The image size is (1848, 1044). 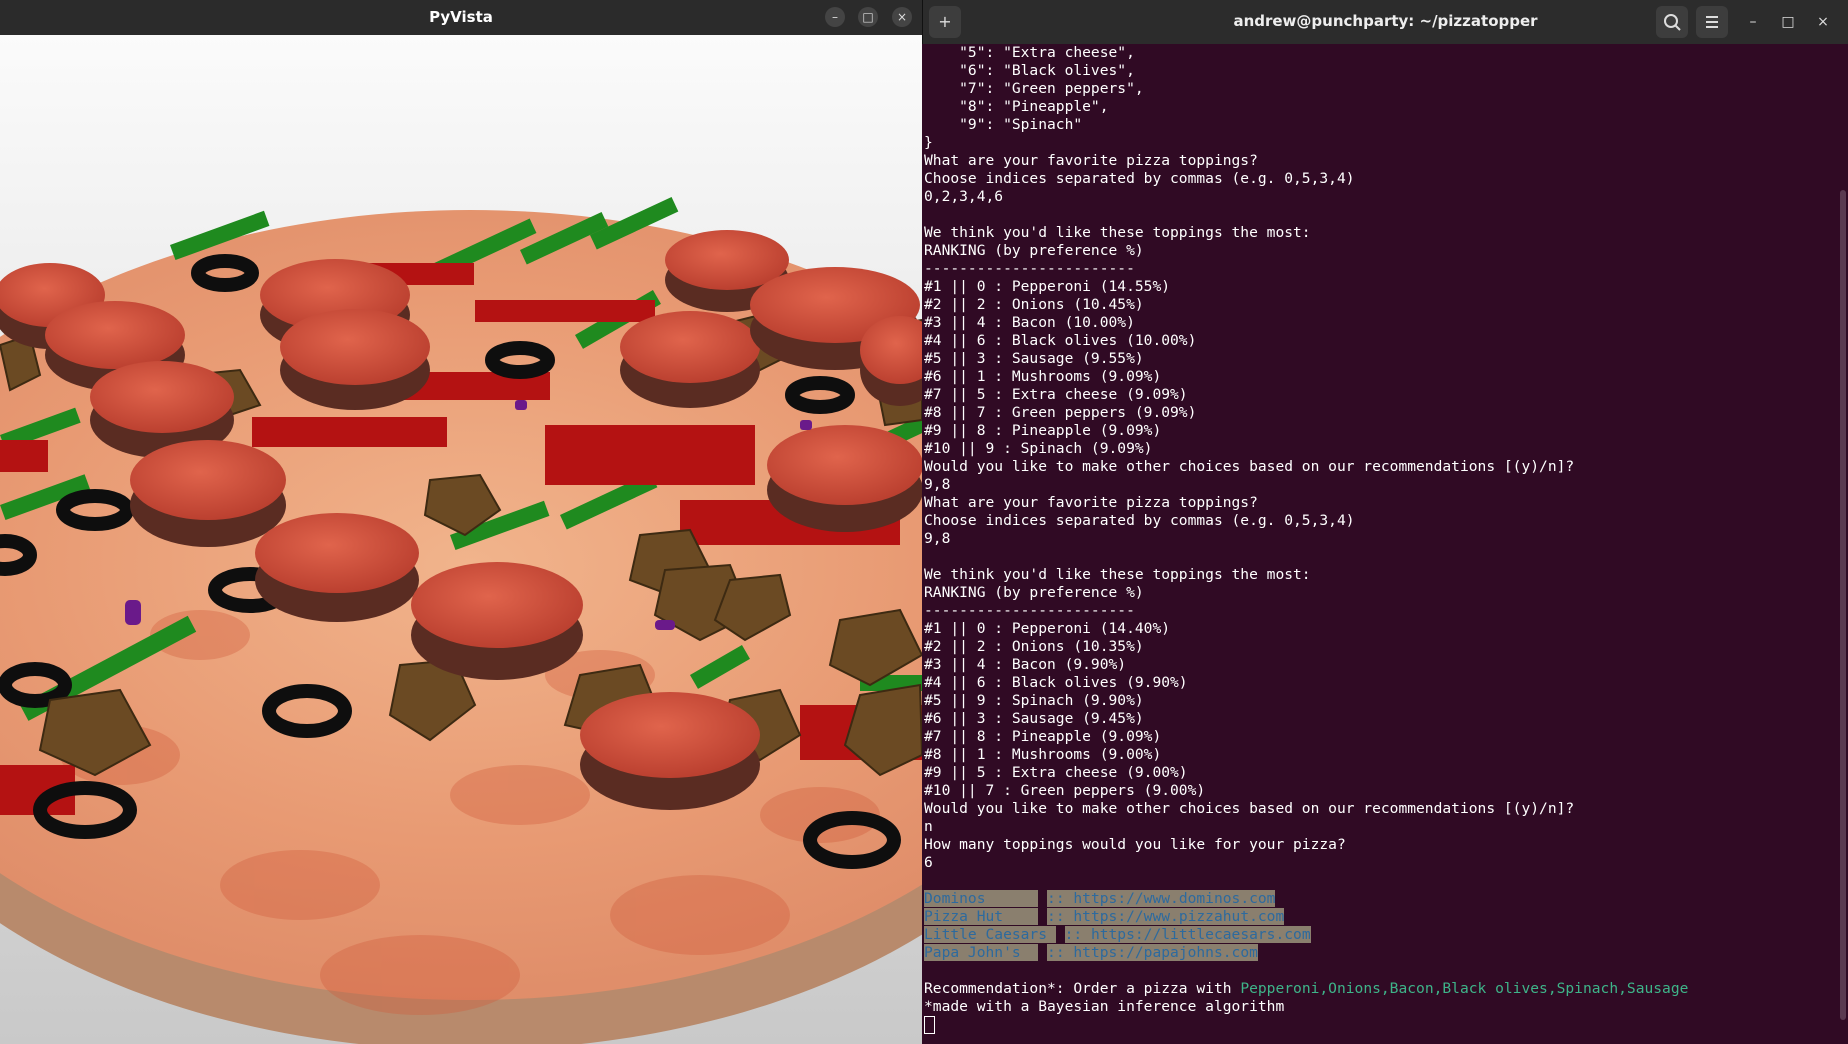 What do you see at coordinates (981, 952) in the screenshot?
I see `pizza-chain-name: Papa John's` at bounding box center [981, 952].